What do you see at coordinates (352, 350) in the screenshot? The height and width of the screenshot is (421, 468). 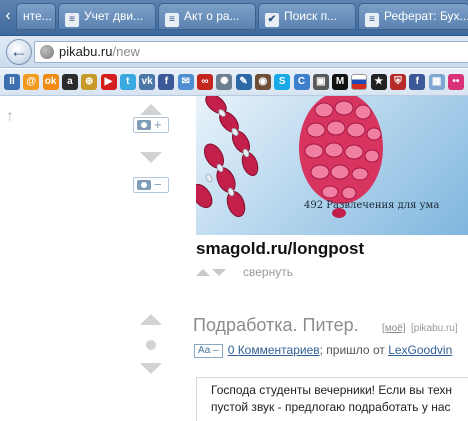 I see `meta-text: ; пришло от` at bounding box center [352, 350].